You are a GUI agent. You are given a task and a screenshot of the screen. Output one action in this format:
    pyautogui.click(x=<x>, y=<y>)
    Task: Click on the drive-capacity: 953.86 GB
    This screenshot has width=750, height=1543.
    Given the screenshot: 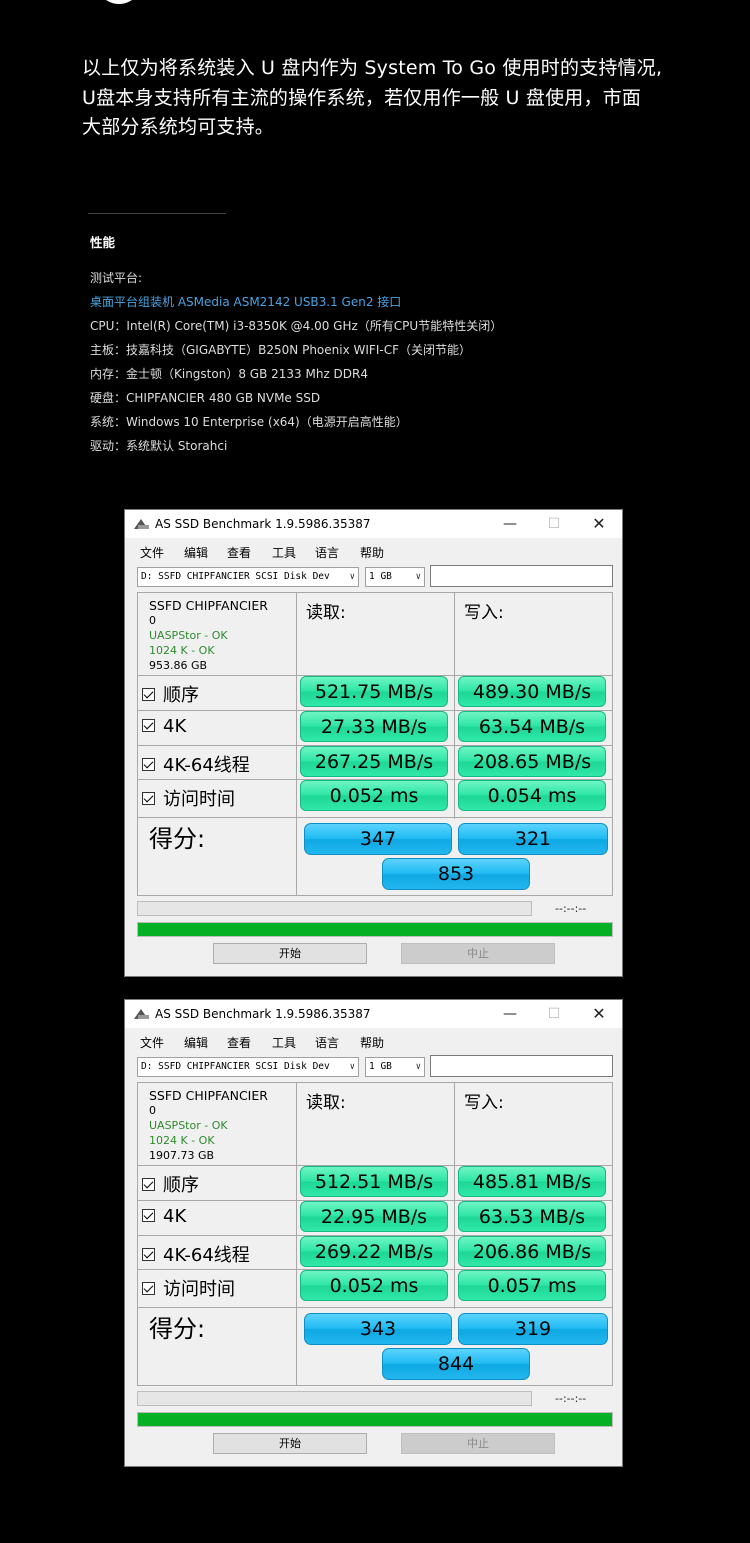 What is the action you would take?
    pyautogui.click(x=178, y=665)
    